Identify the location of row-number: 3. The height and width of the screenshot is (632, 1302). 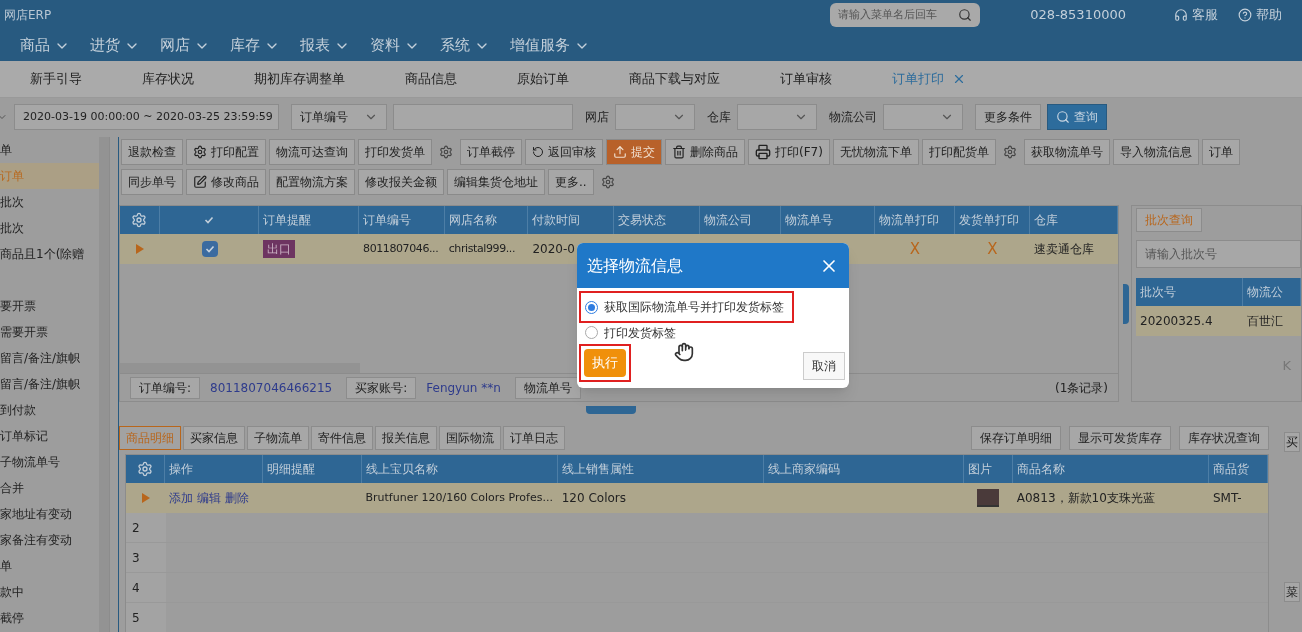
(146, 557).